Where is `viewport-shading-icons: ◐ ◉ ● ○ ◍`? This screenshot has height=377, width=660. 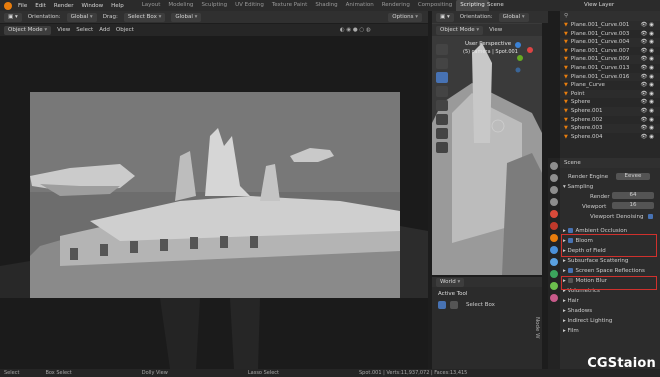 viewport-shading-icons: ◐ ◉ ● ○ ◍ is located at coordinates (355, 30).